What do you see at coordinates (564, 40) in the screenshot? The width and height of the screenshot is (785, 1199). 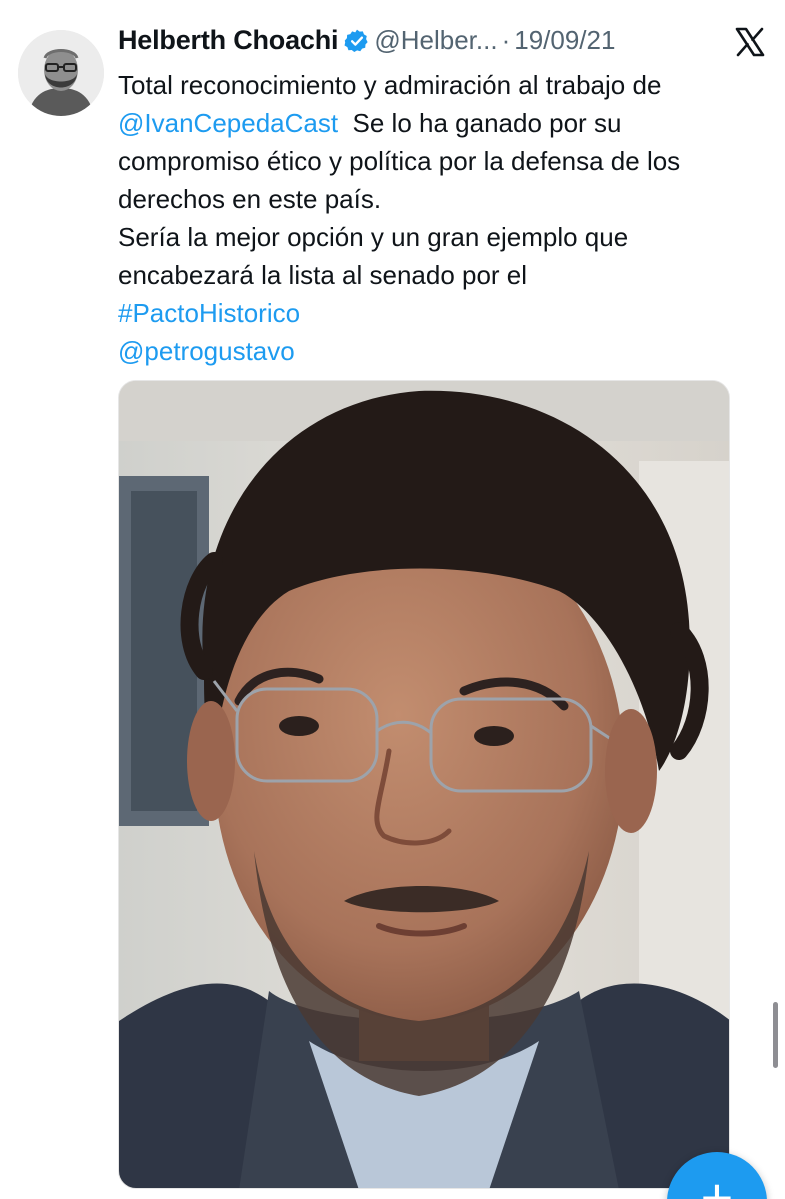 I see `tweet-date: 19/09/21` at bounding box center [564, 40].